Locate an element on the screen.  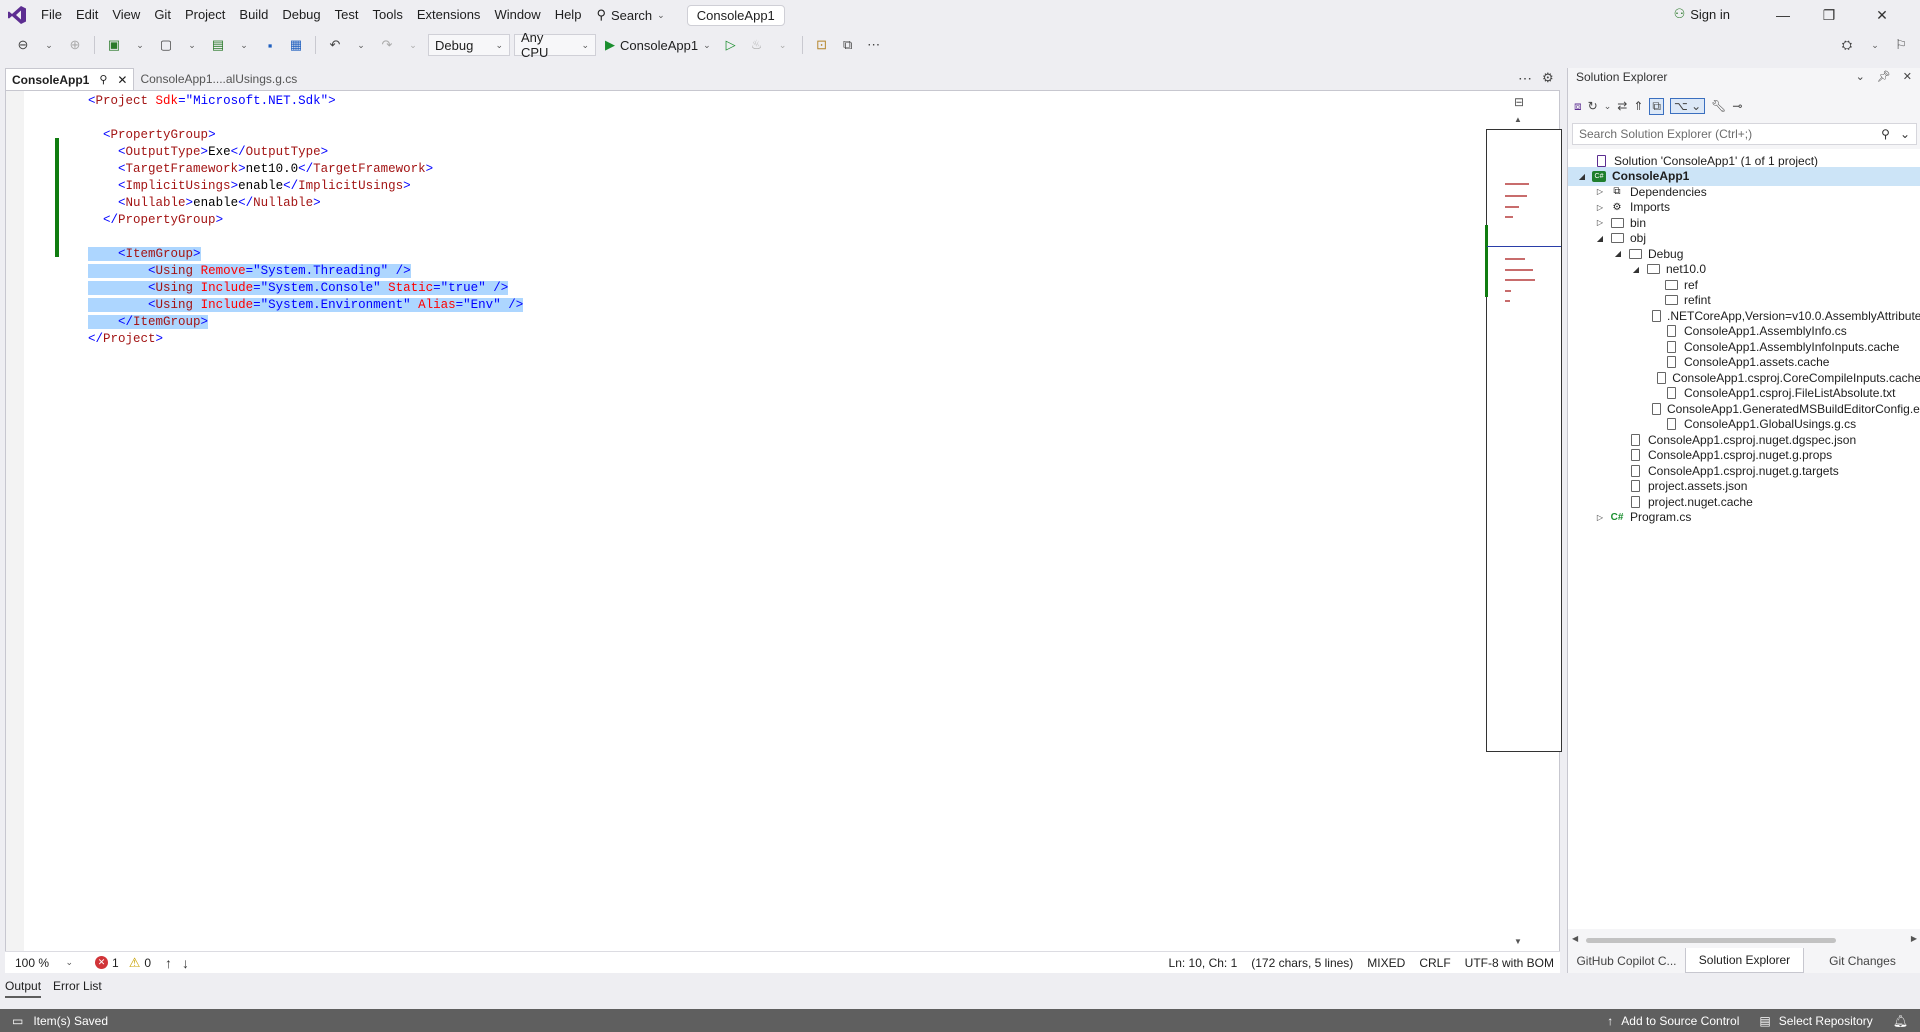
editor-minimap is located at coordinates (1523, 440).